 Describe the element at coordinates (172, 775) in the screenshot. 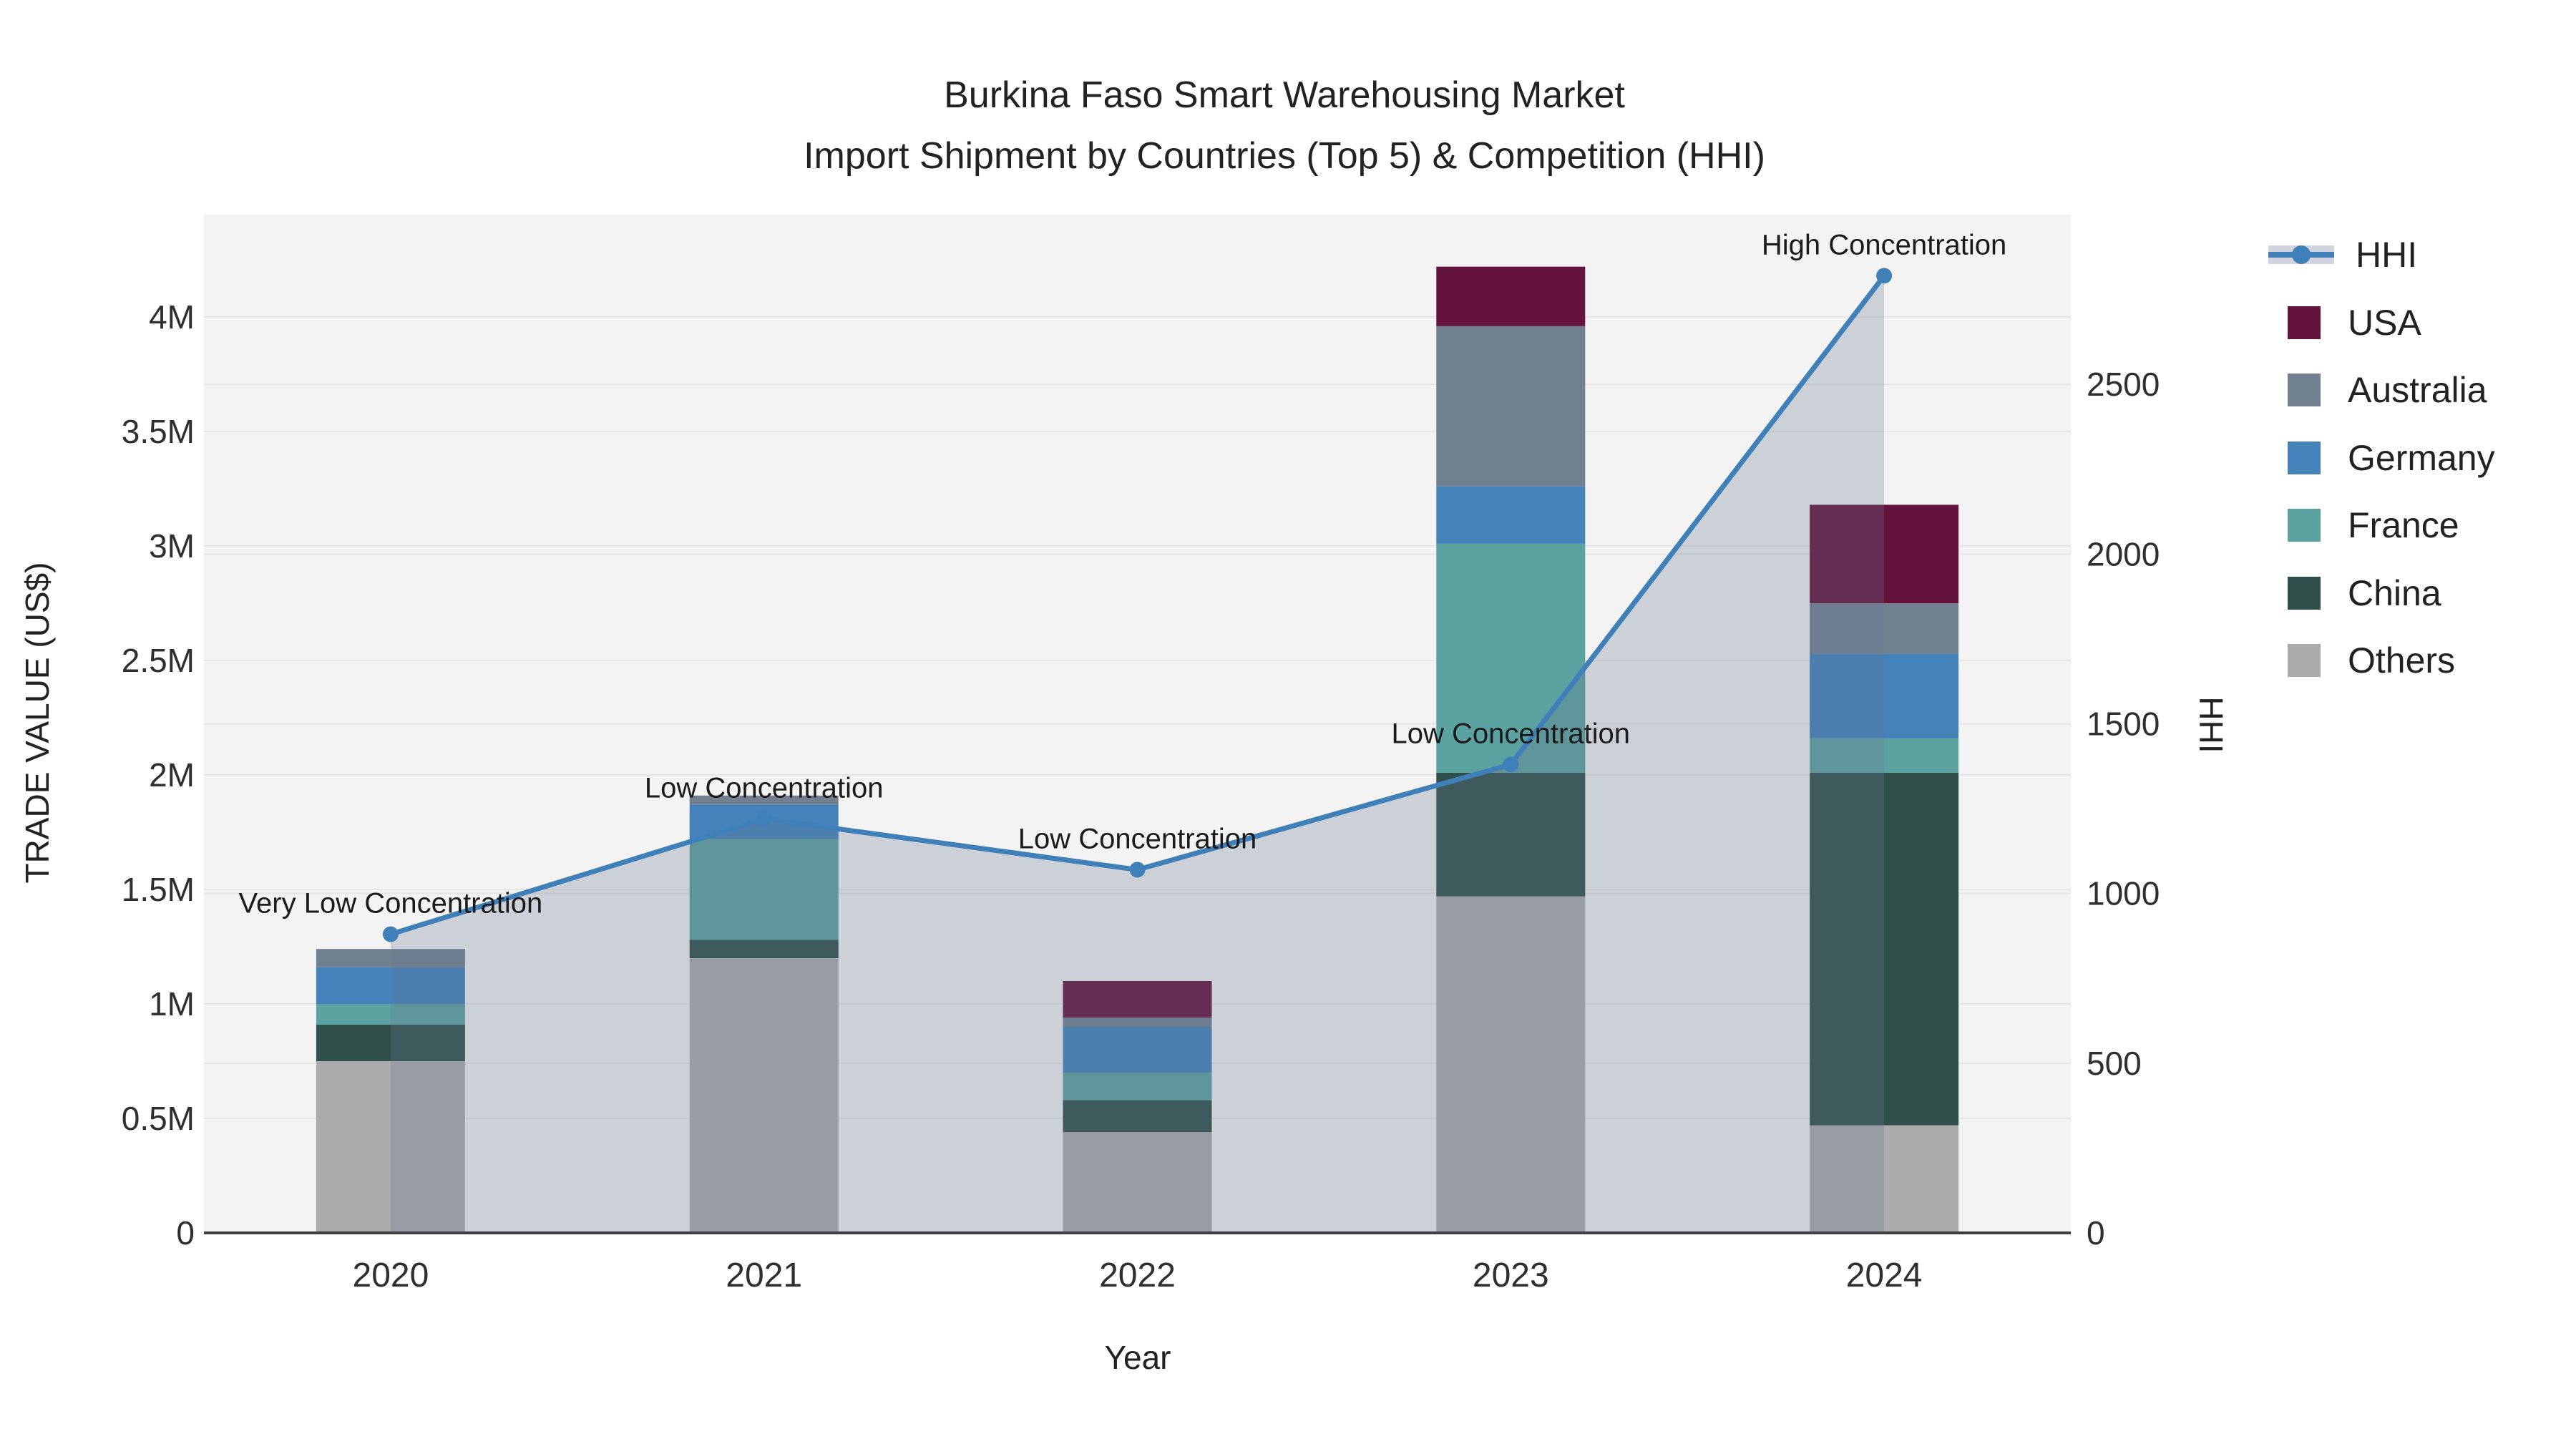

I see `y-tick-label-left: 2M` at that location.